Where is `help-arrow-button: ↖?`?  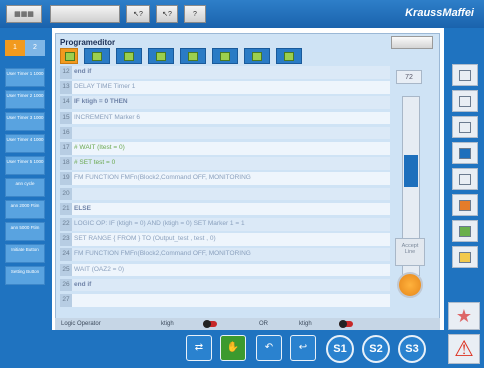
help-arrow-button: ↖? is located at coordinates (138, 14).